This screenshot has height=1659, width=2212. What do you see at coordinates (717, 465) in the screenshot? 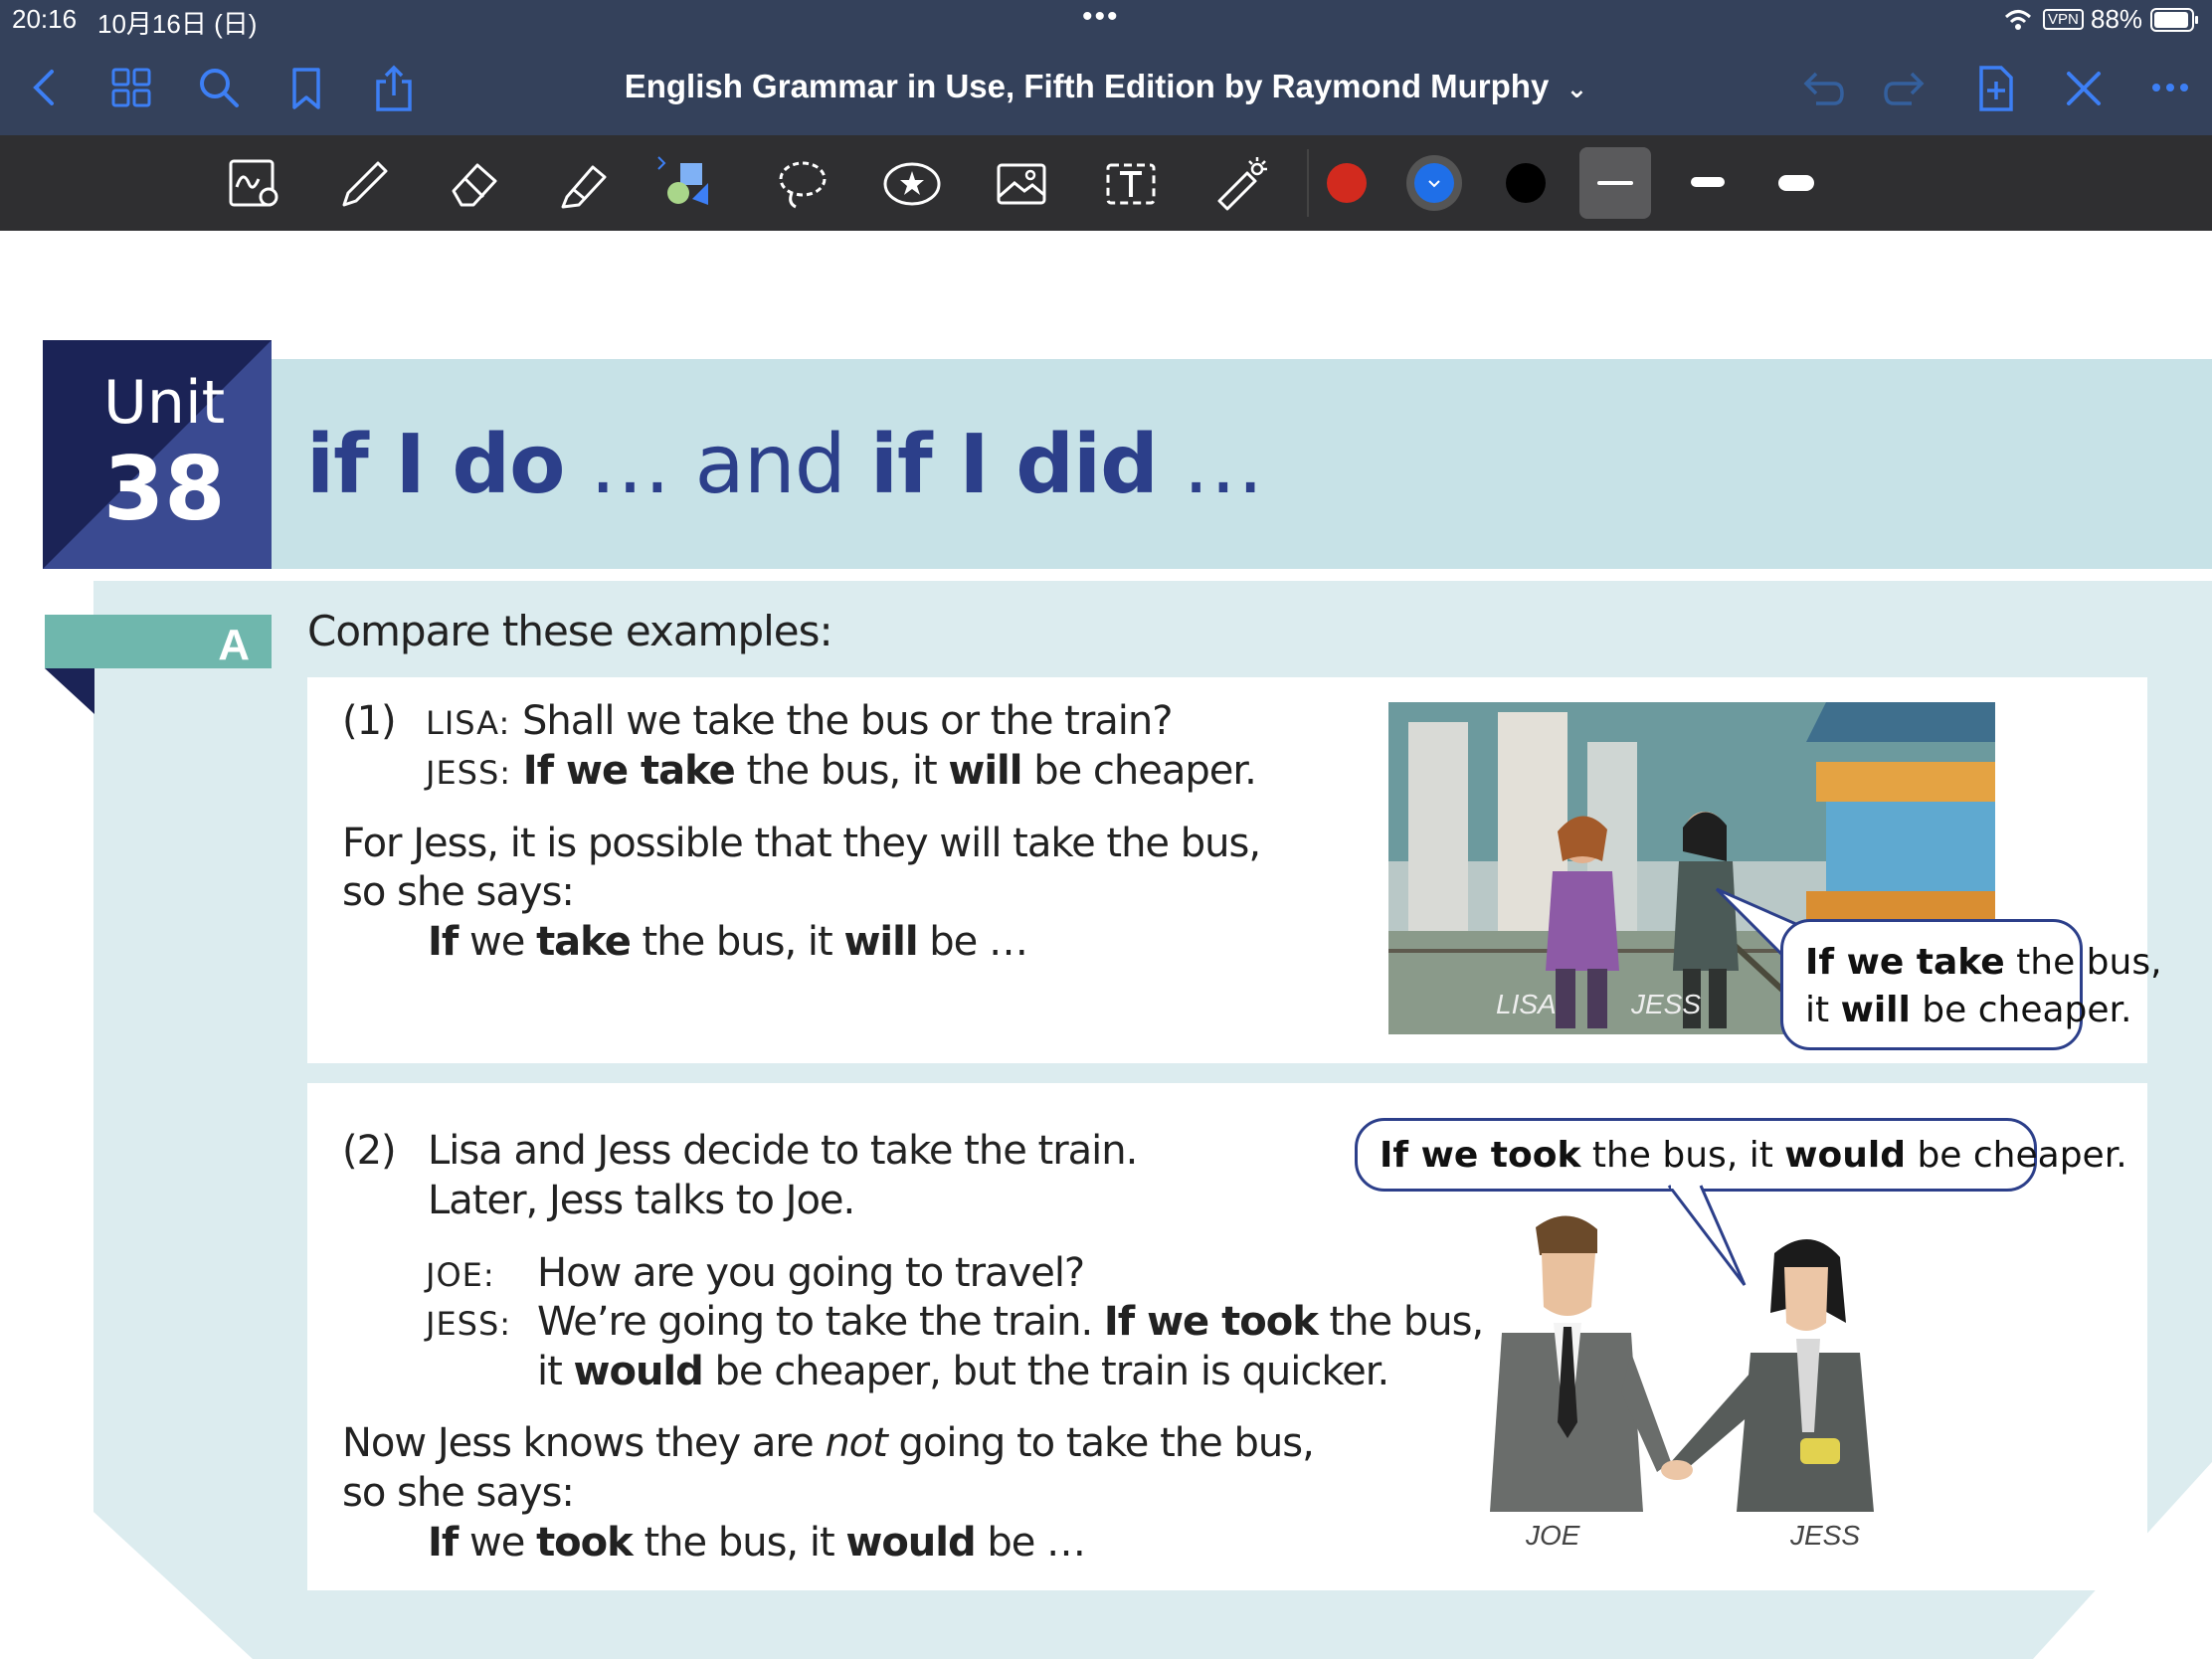
I see `heading-and: … and` at bounding box center [717, 465].